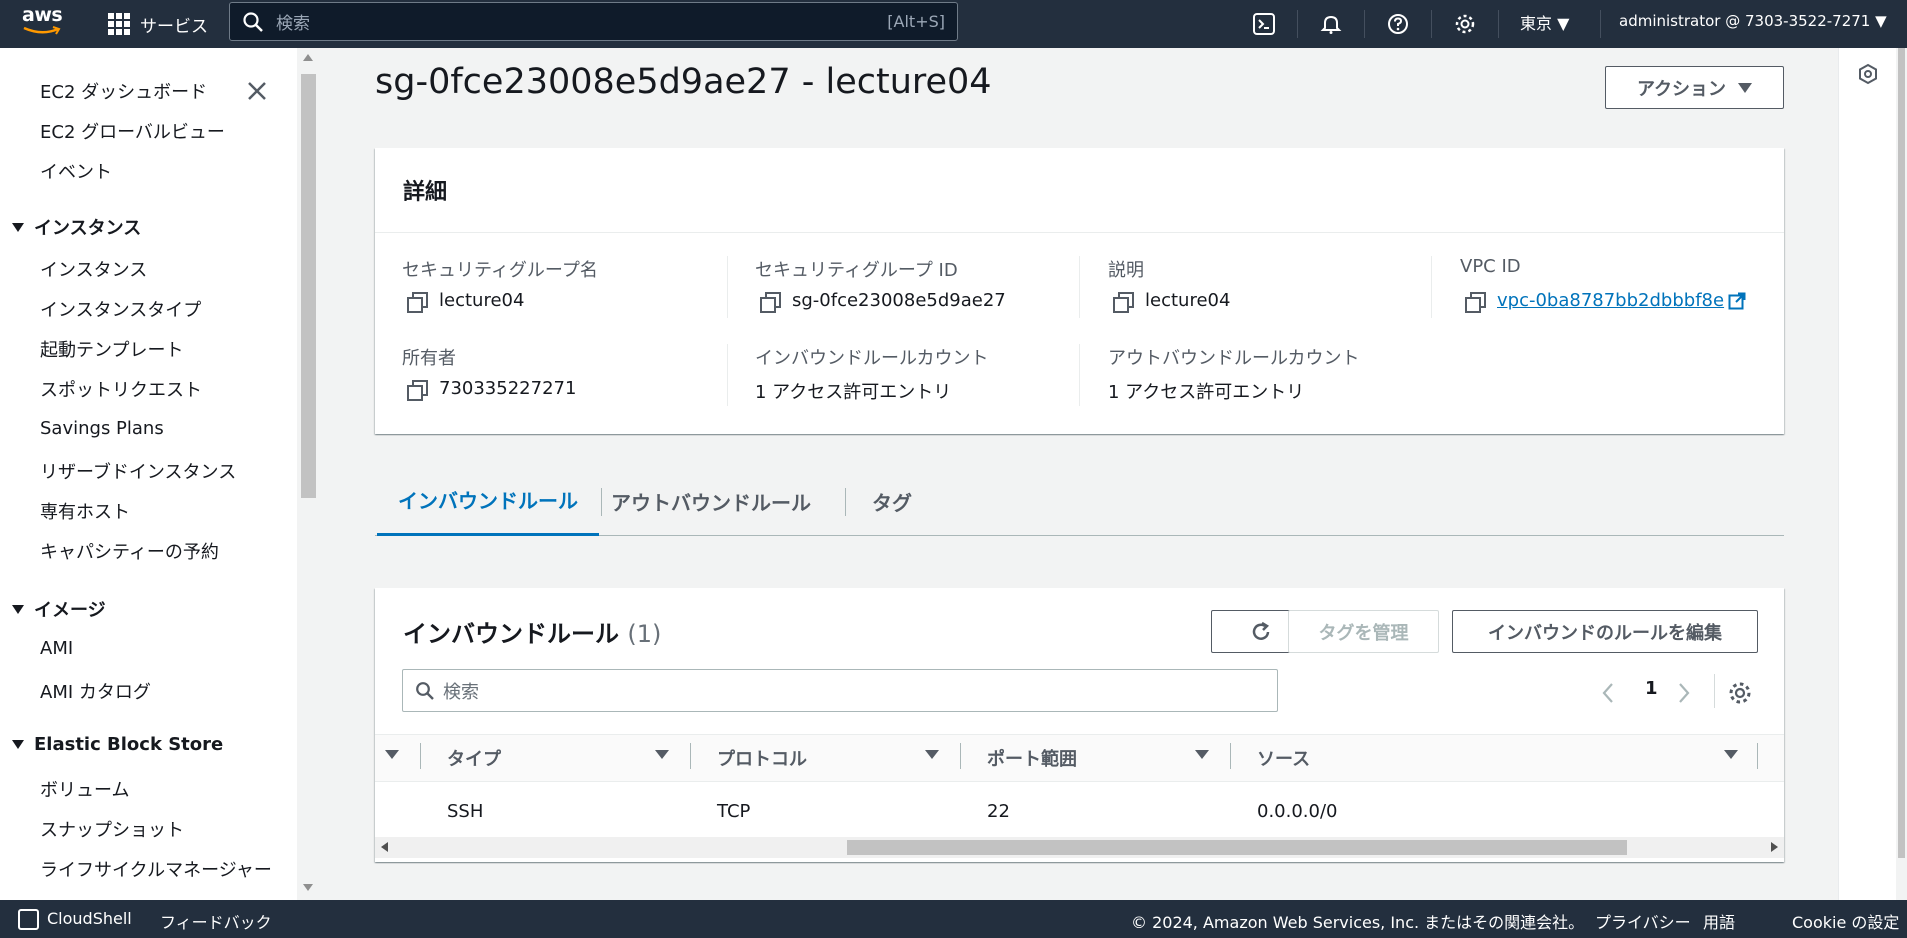  What do you see at coordinates (1398, 24) in the screenshot?
I see `help-icon` at bounding box center [1398, 24].